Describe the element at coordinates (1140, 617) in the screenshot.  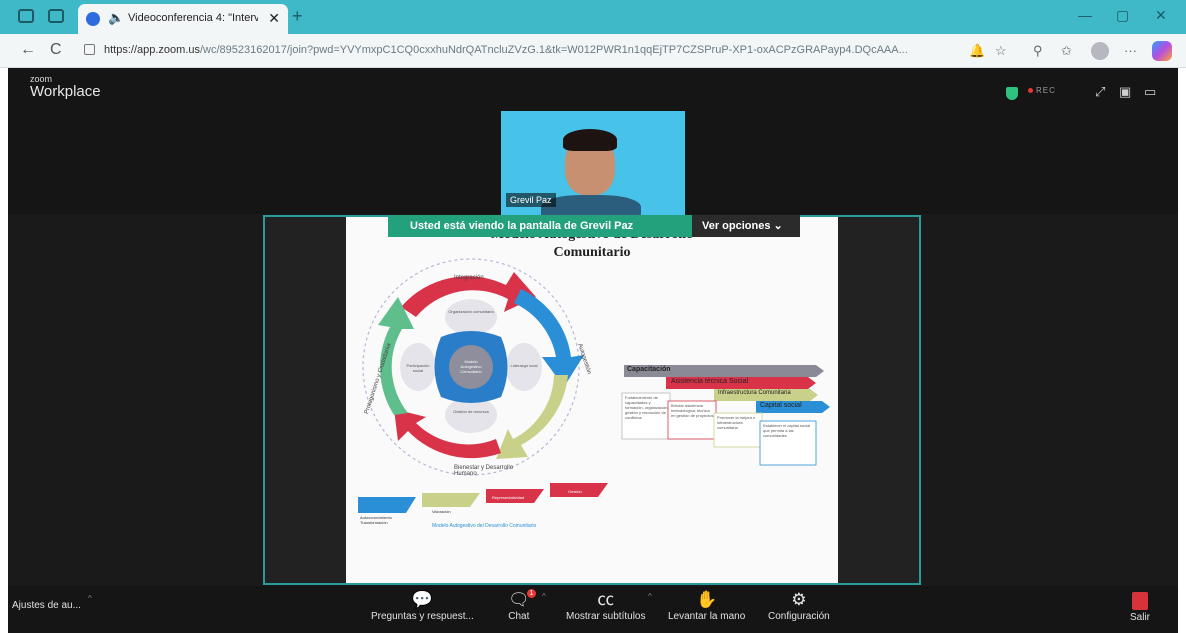
I see `leave-label: Salir` at that location.